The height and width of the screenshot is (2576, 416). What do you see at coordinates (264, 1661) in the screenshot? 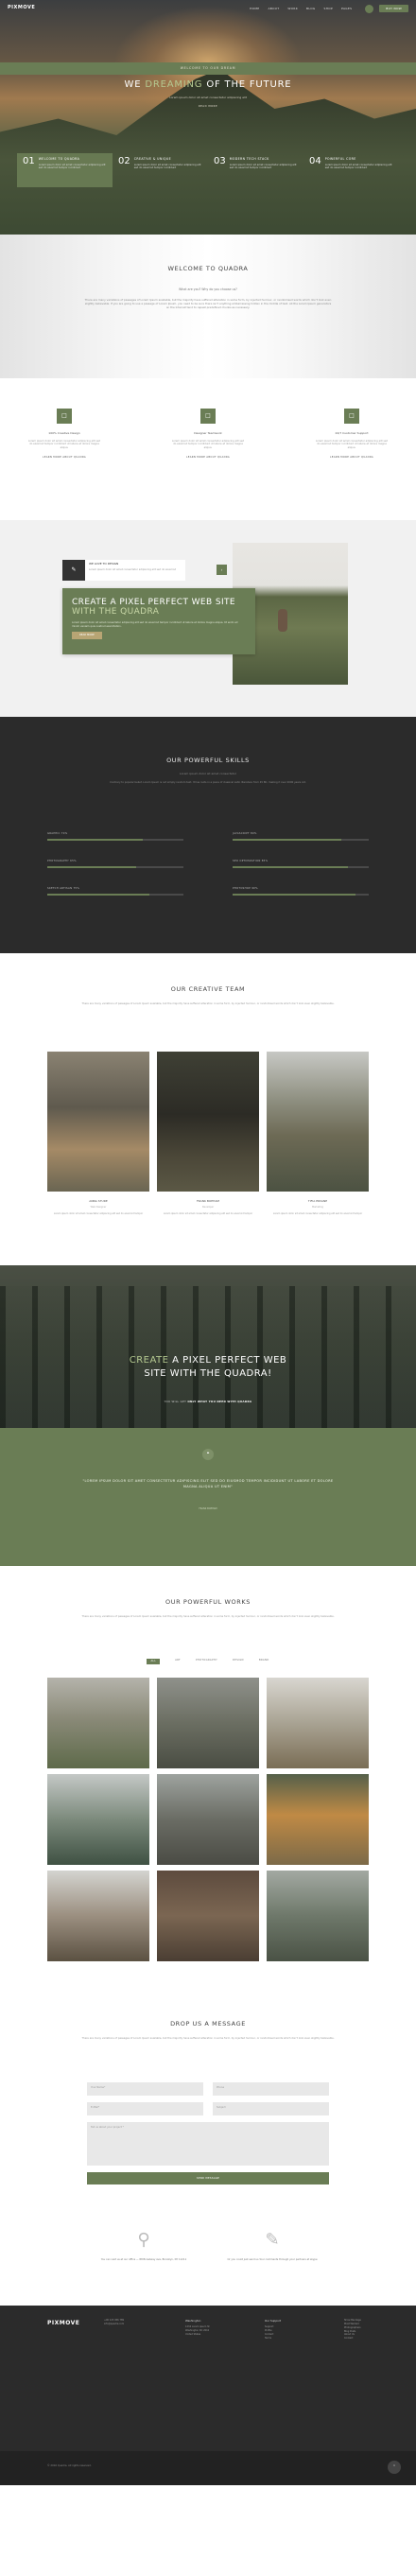
I see `filter-brand: BRAND` at bounding box center [264, 1661].